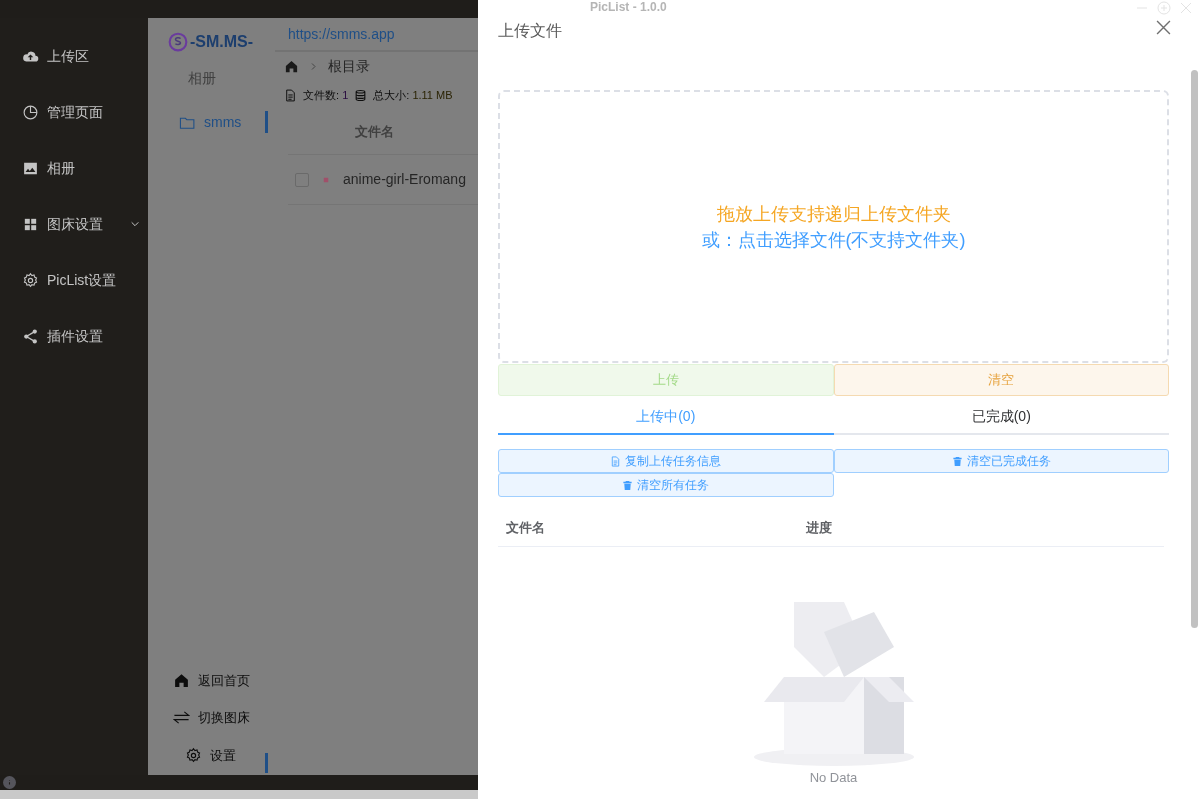 This screenshot has height=799, width=1199. I want to click on chevron-down-icon, so click(135, 224).